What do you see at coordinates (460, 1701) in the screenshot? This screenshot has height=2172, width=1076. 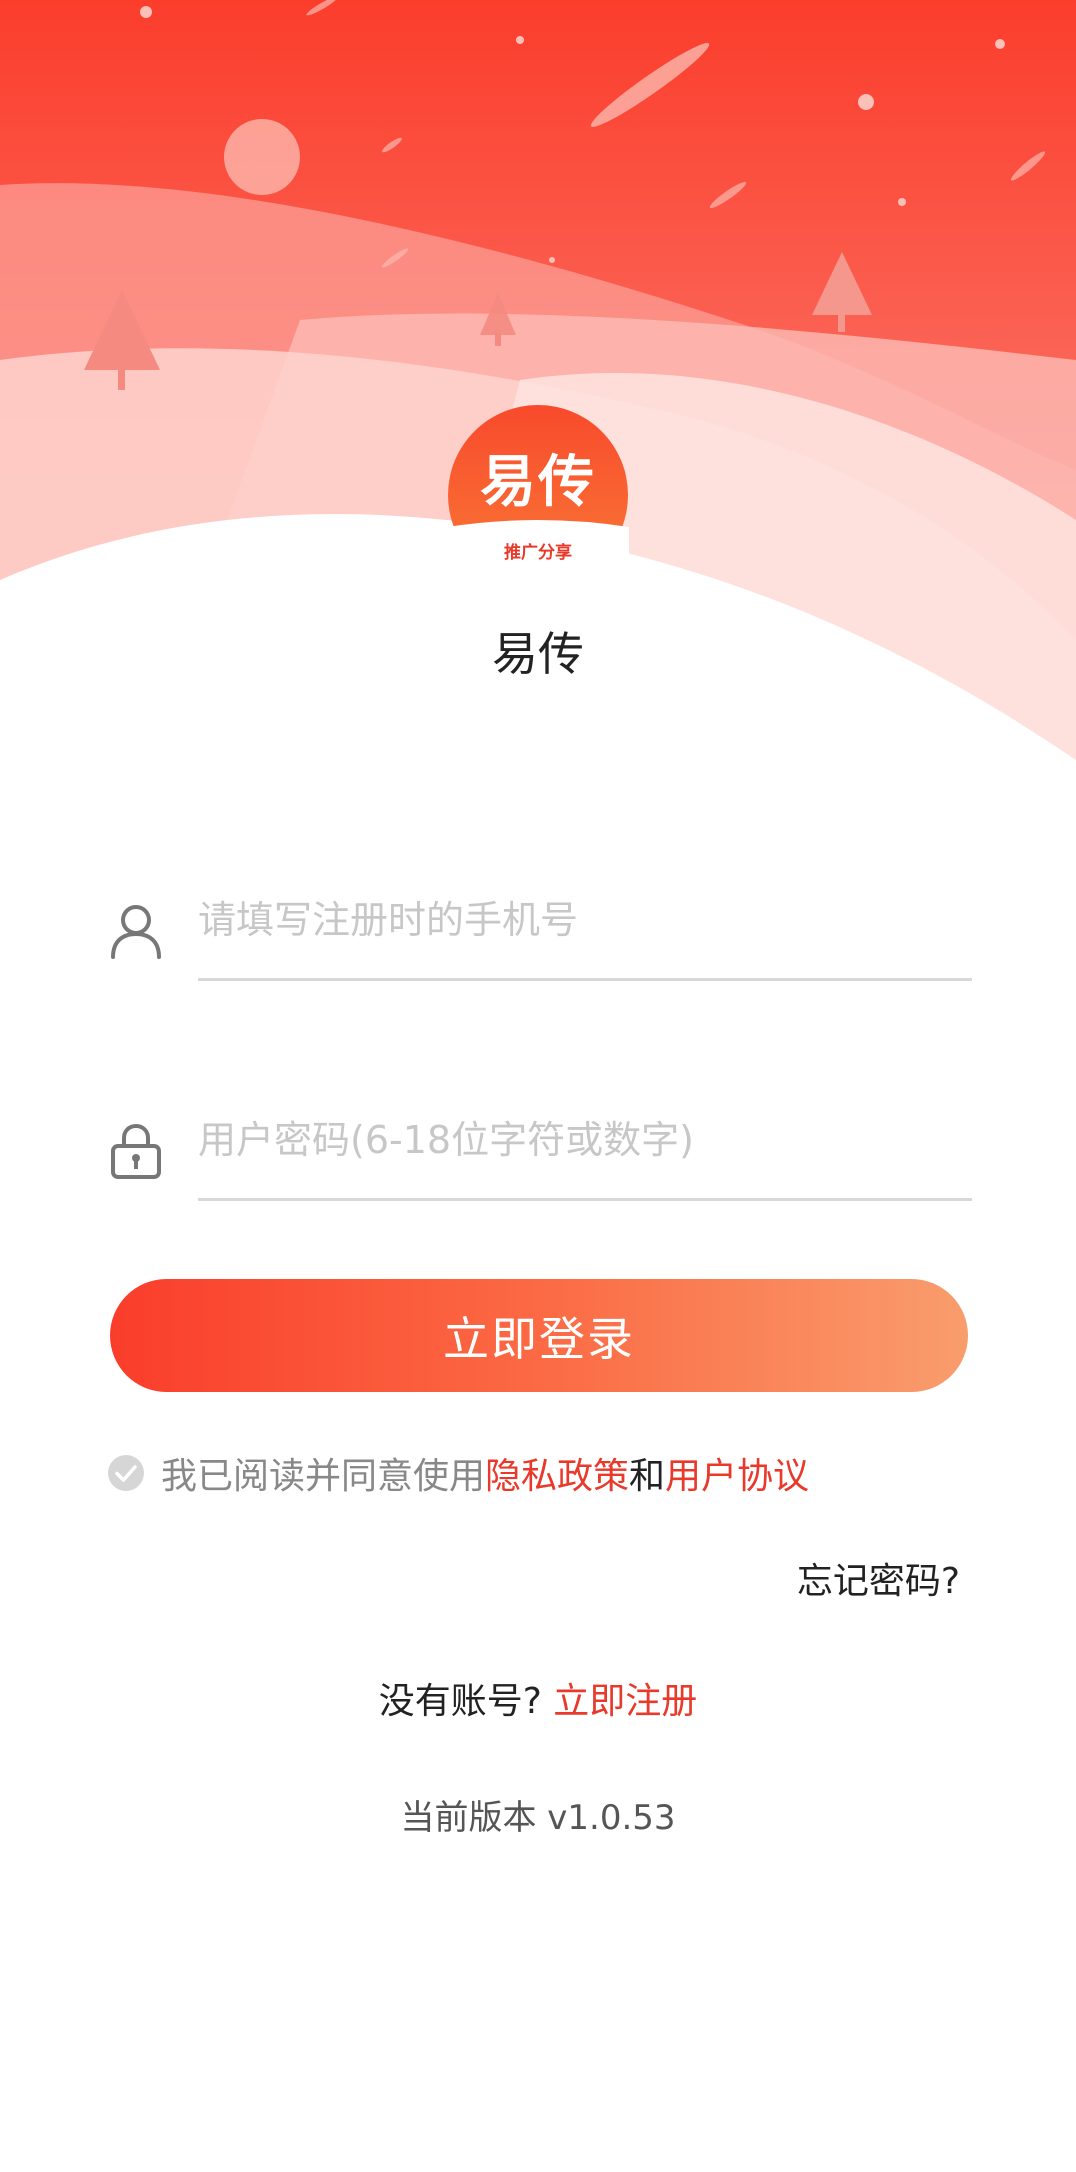 I see `register-question: 没有账号?` at bounding box center [460, 1701].